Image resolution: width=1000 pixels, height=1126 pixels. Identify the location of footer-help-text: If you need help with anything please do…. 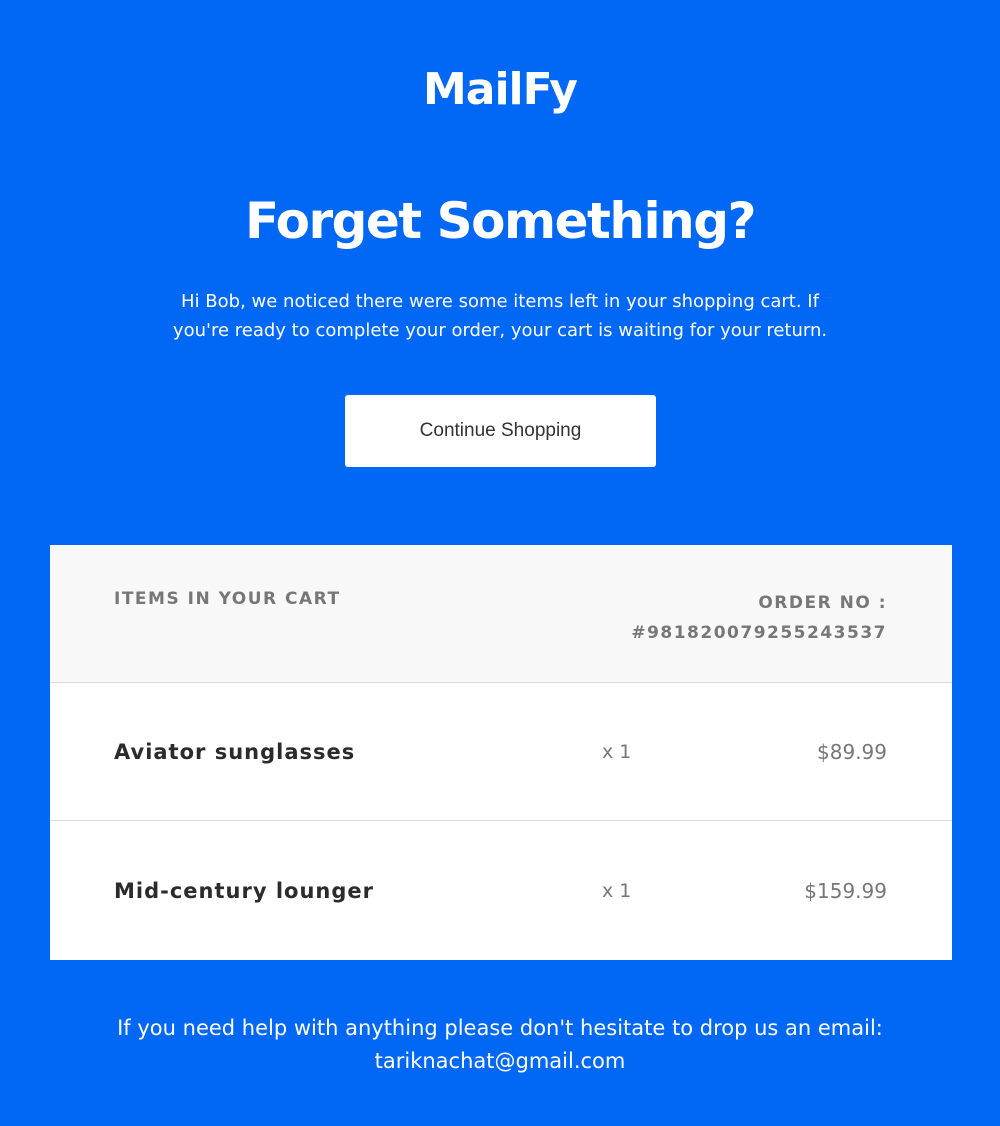
(500, 1028).